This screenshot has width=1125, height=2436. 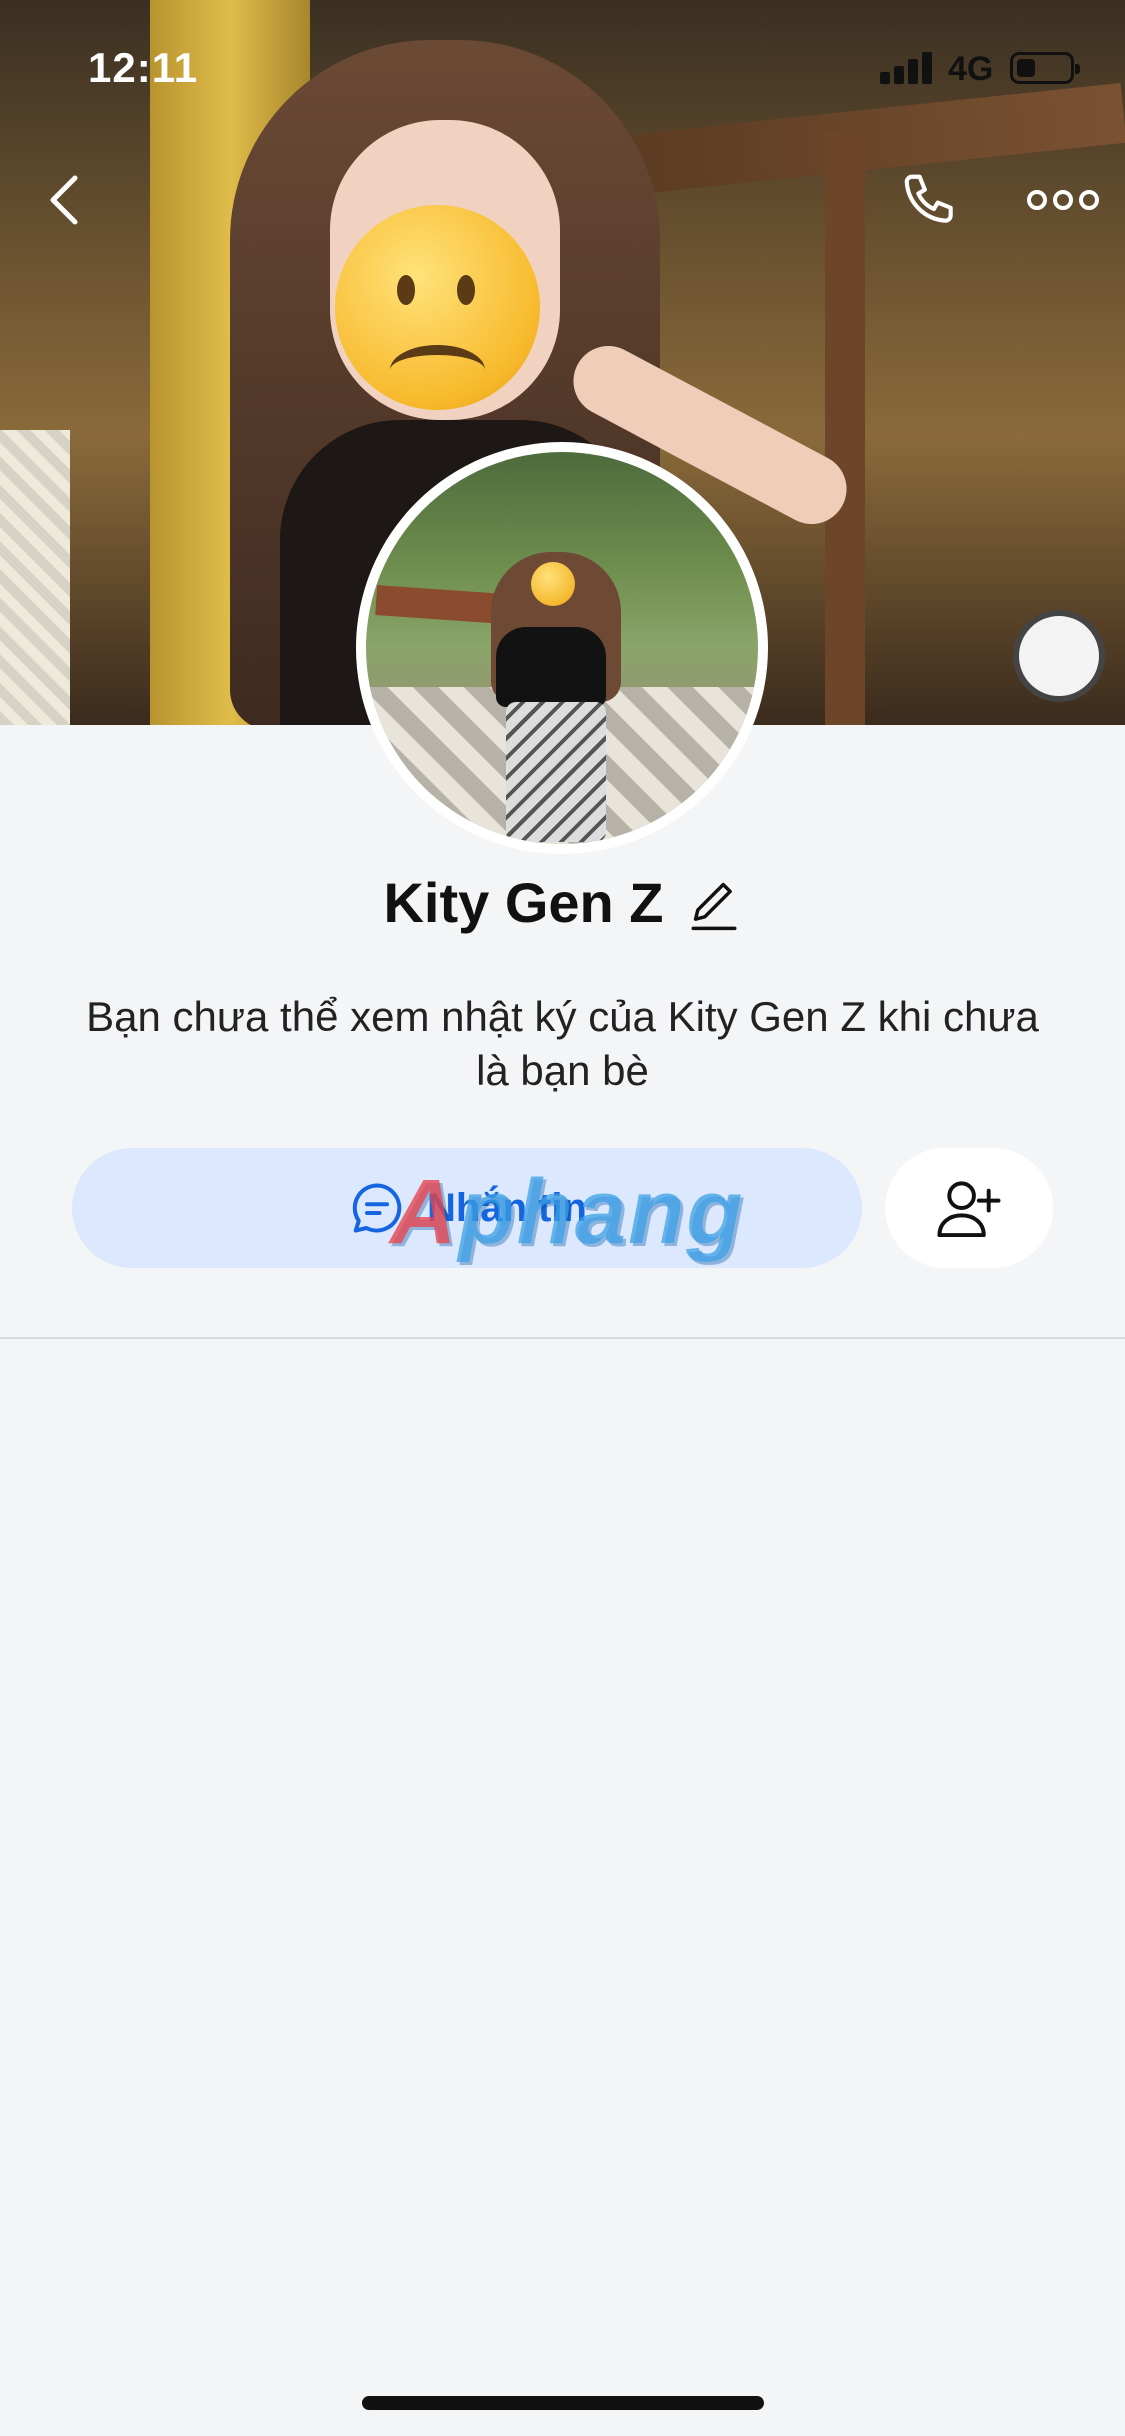 What do you see at coordinates (551, 667) in the screenshot?
I see `avatar-figure-top` at bounding box center [551, 667].